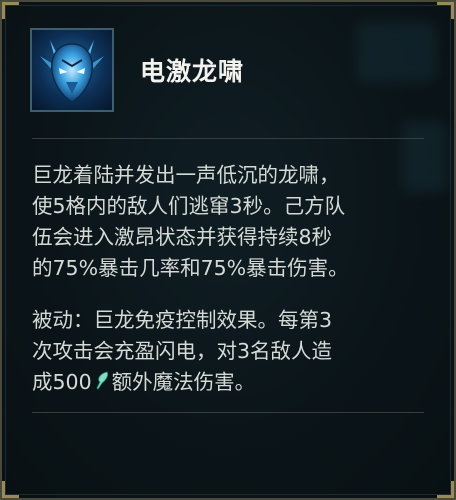 This screenshot has height=500, width=456. Describe the element at coordinates (189, 206) in the screenshot. I see `description-line: 使5格内的敌人们逃窜3秒。己方队` at that location.